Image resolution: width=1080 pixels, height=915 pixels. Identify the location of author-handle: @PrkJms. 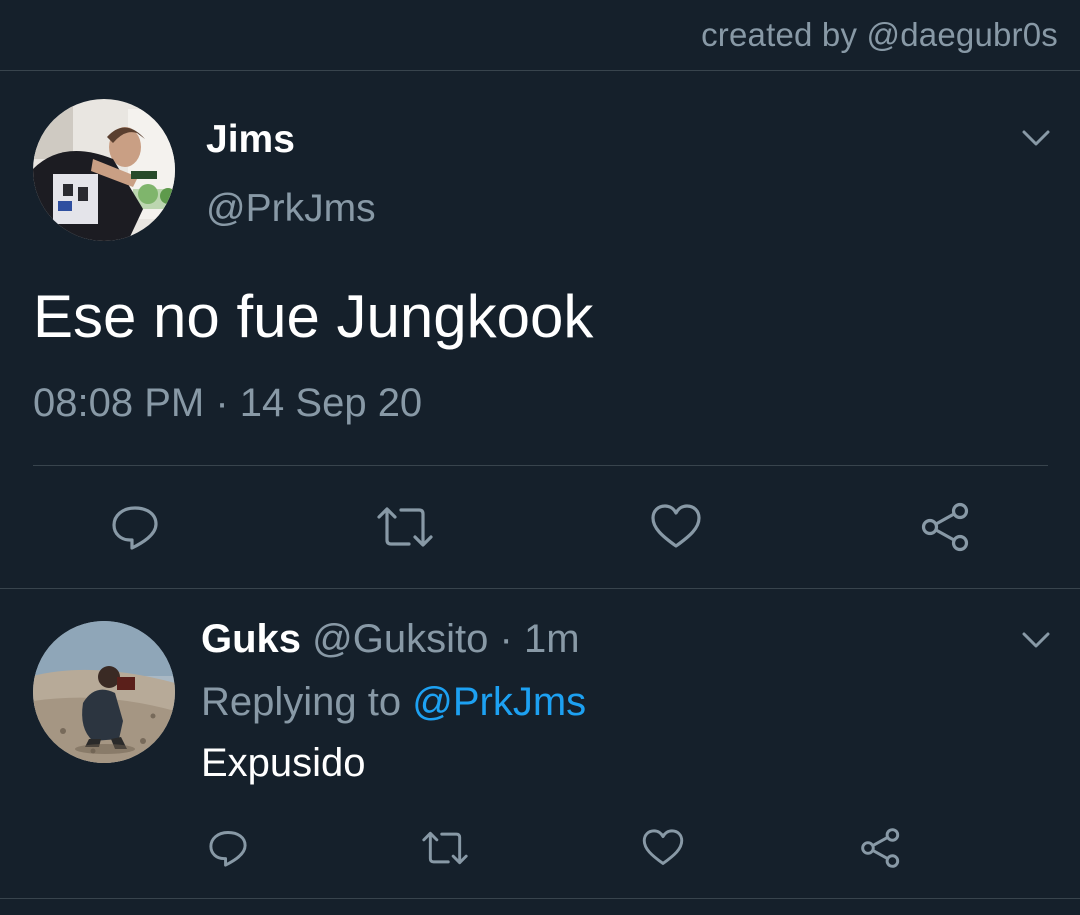
(291, 209).